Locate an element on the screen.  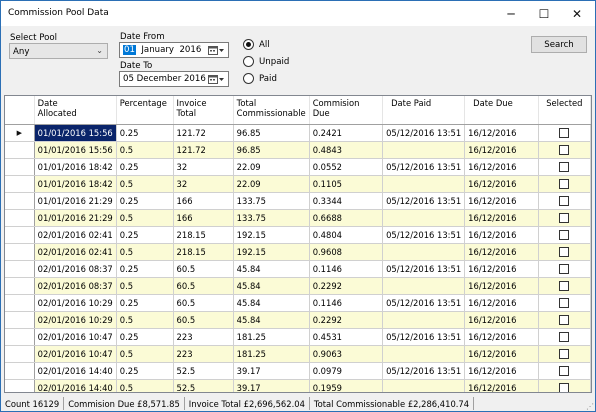
date-from-day-segment: 01 is located at coordinates (129, 50).